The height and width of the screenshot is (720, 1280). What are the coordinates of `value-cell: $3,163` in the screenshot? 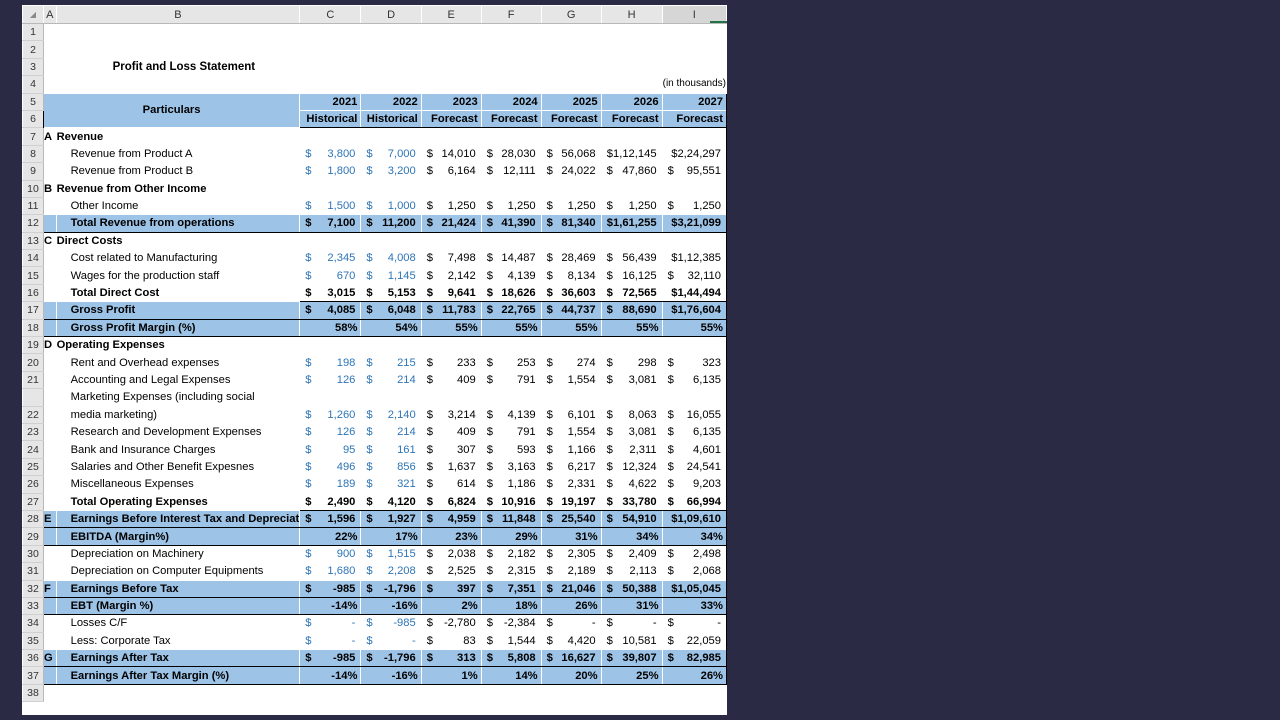 It's located at (511, 467).